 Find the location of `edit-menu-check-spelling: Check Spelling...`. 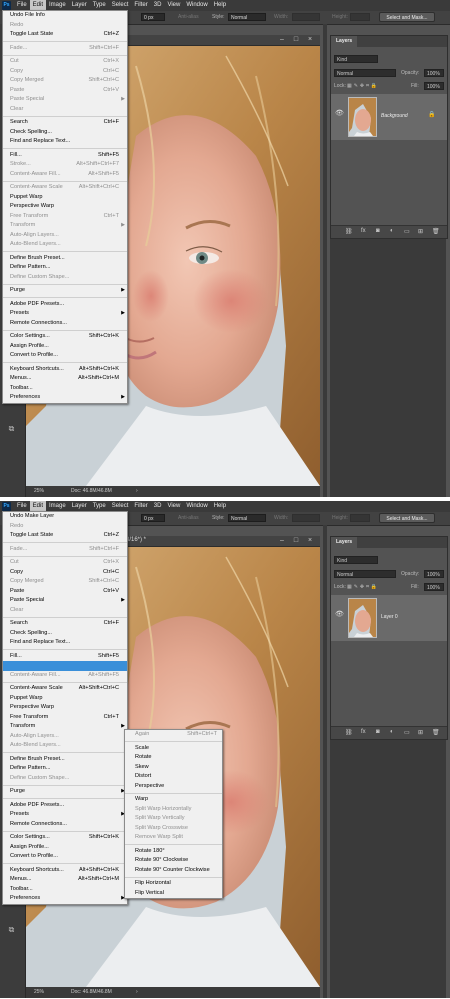

edit-menu-check-spelling: Check Spelling... is located at coordinates (65, 133).